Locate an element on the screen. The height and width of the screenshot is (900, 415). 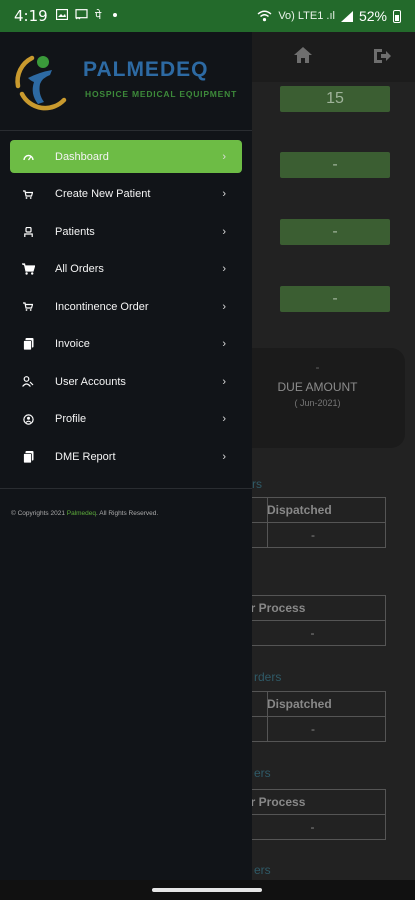
person-icon is located at coordinates (28, 232).